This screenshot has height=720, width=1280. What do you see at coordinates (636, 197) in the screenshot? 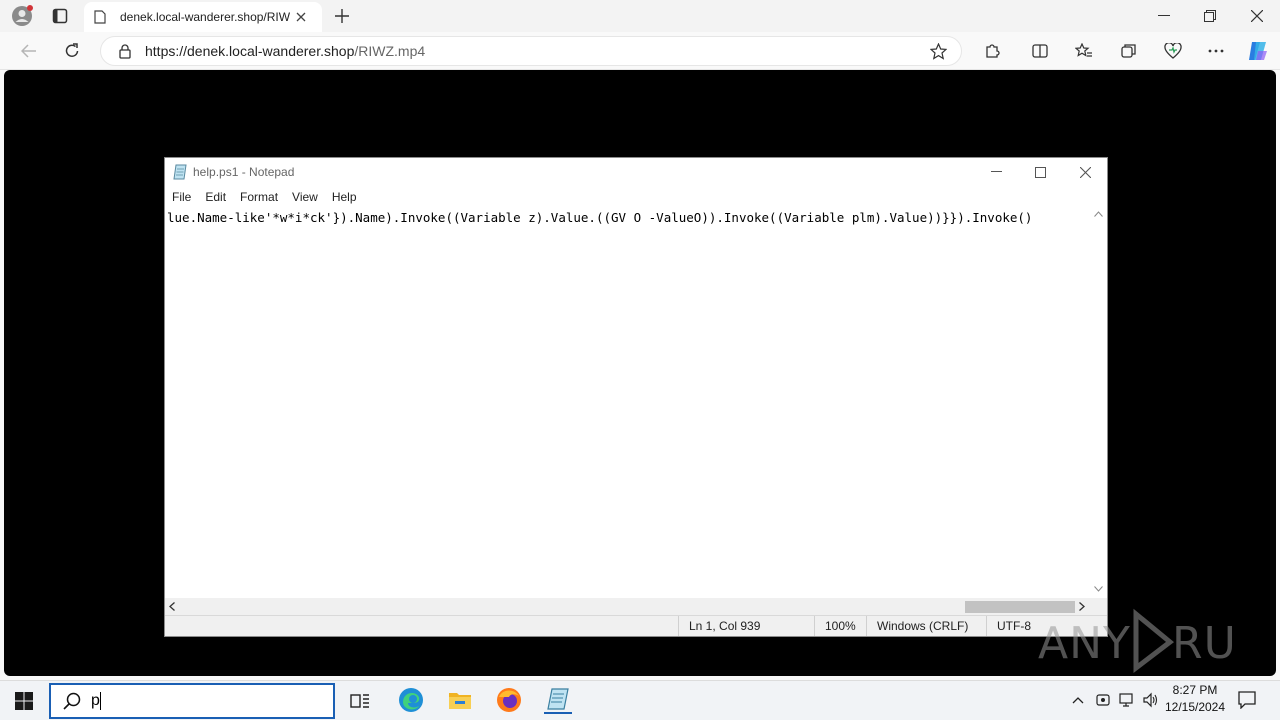
I see `notepad-menu-bar: File Edit Format View Help` at bounding box center [636, 197].